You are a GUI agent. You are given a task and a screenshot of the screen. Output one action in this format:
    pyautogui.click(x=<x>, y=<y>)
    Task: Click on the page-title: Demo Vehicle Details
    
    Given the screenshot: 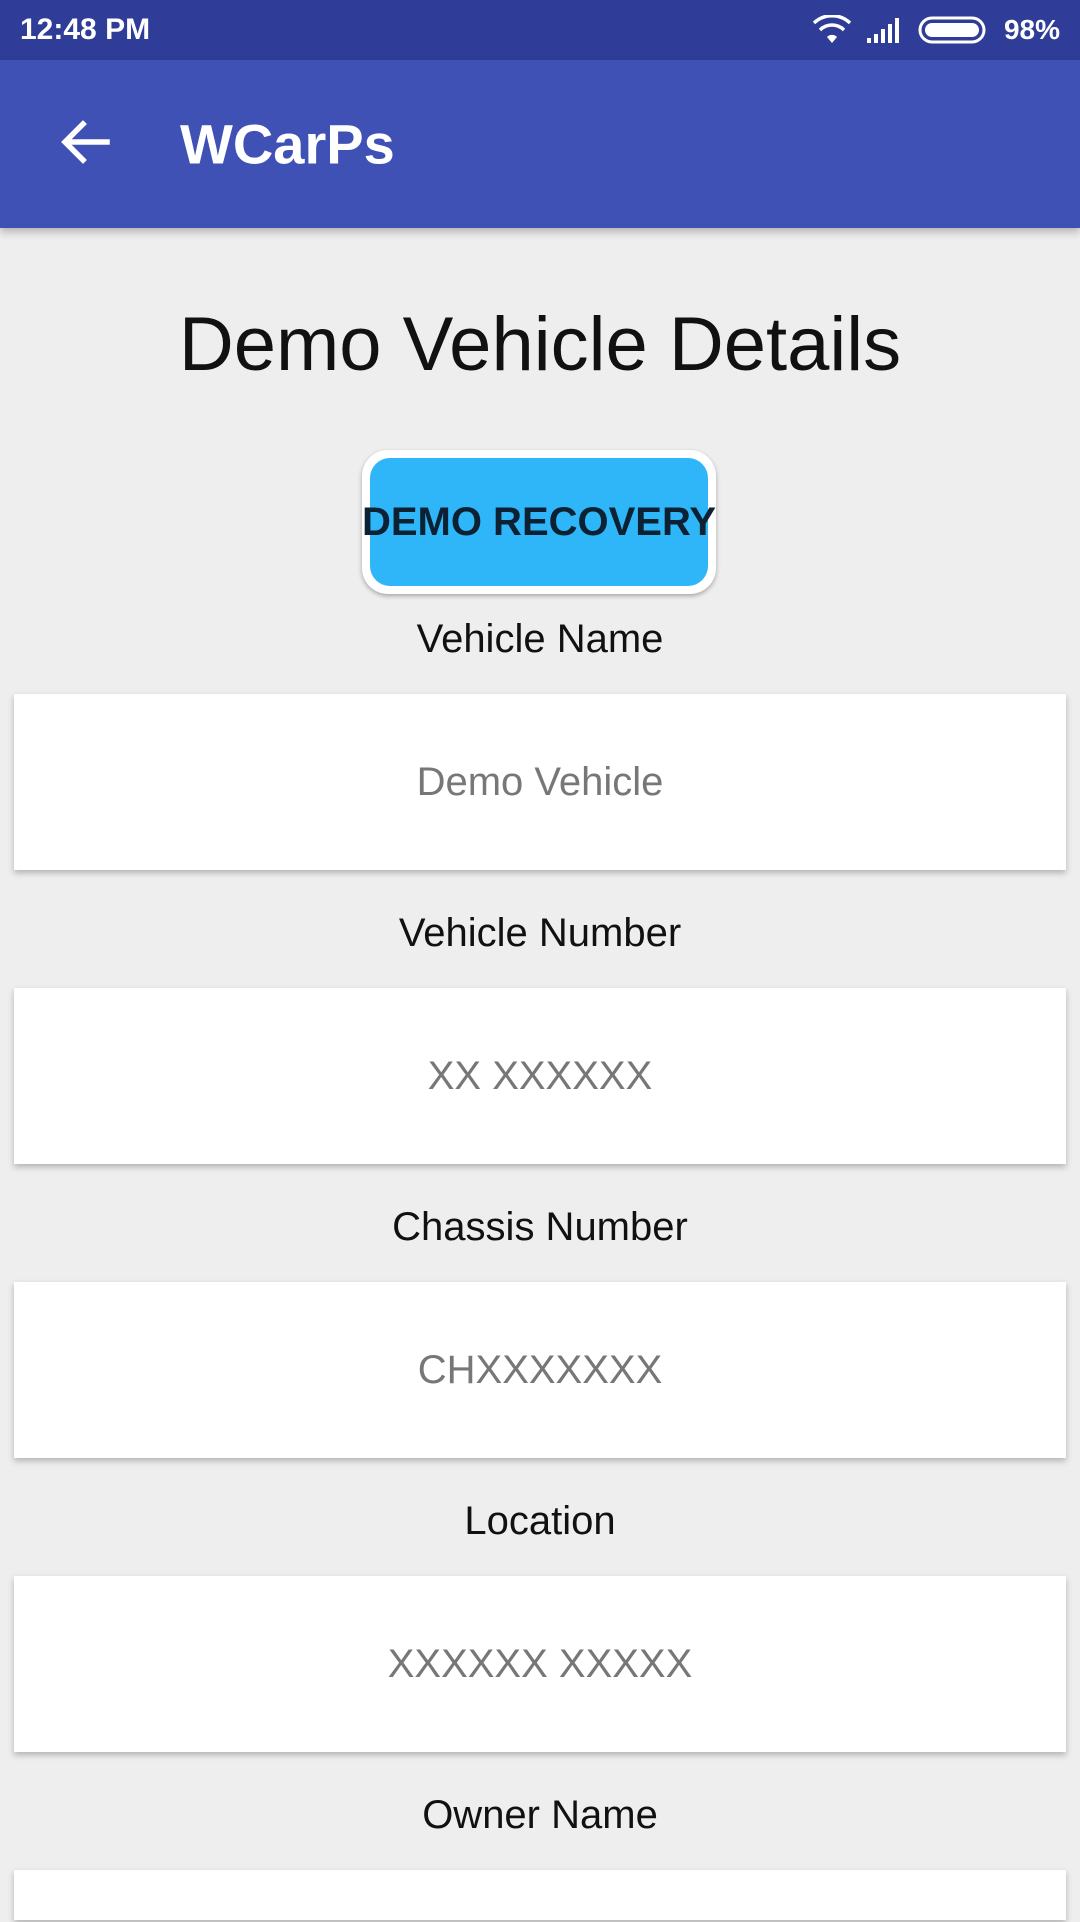 What is the action you would take?
    pyautogui.click(x=540, y=344)
    